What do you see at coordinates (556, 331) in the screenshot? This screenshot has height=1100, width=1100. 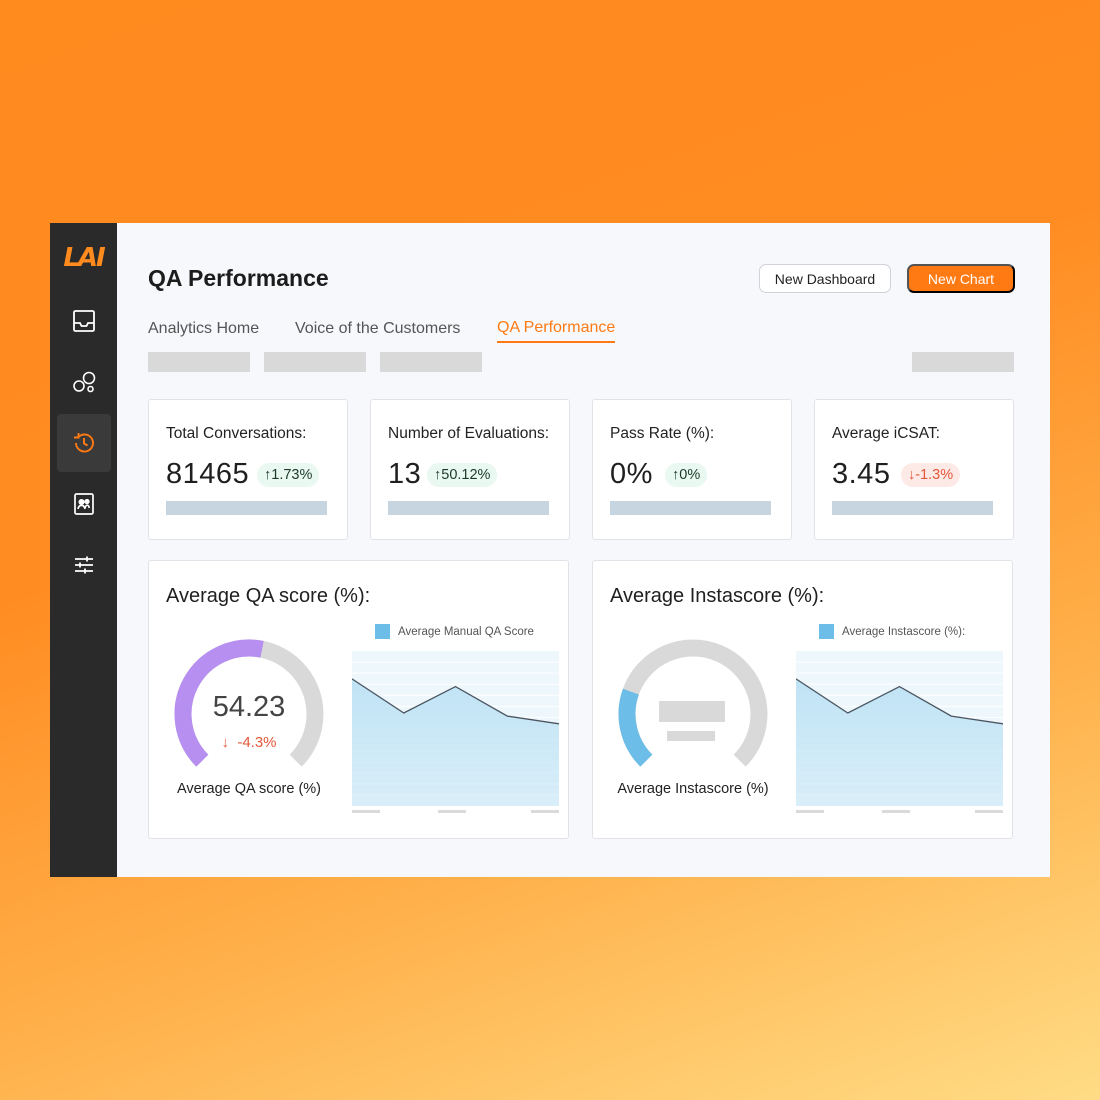 I see `tab-qa-performance: QA Performance` at bounding box center [556, 331].